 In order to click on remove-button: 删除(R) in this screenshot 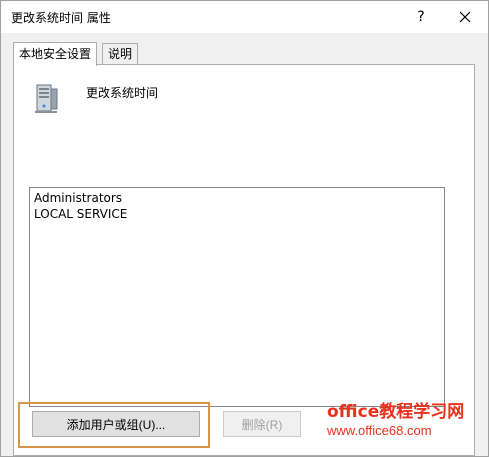, I will do `click(262, 424)`.